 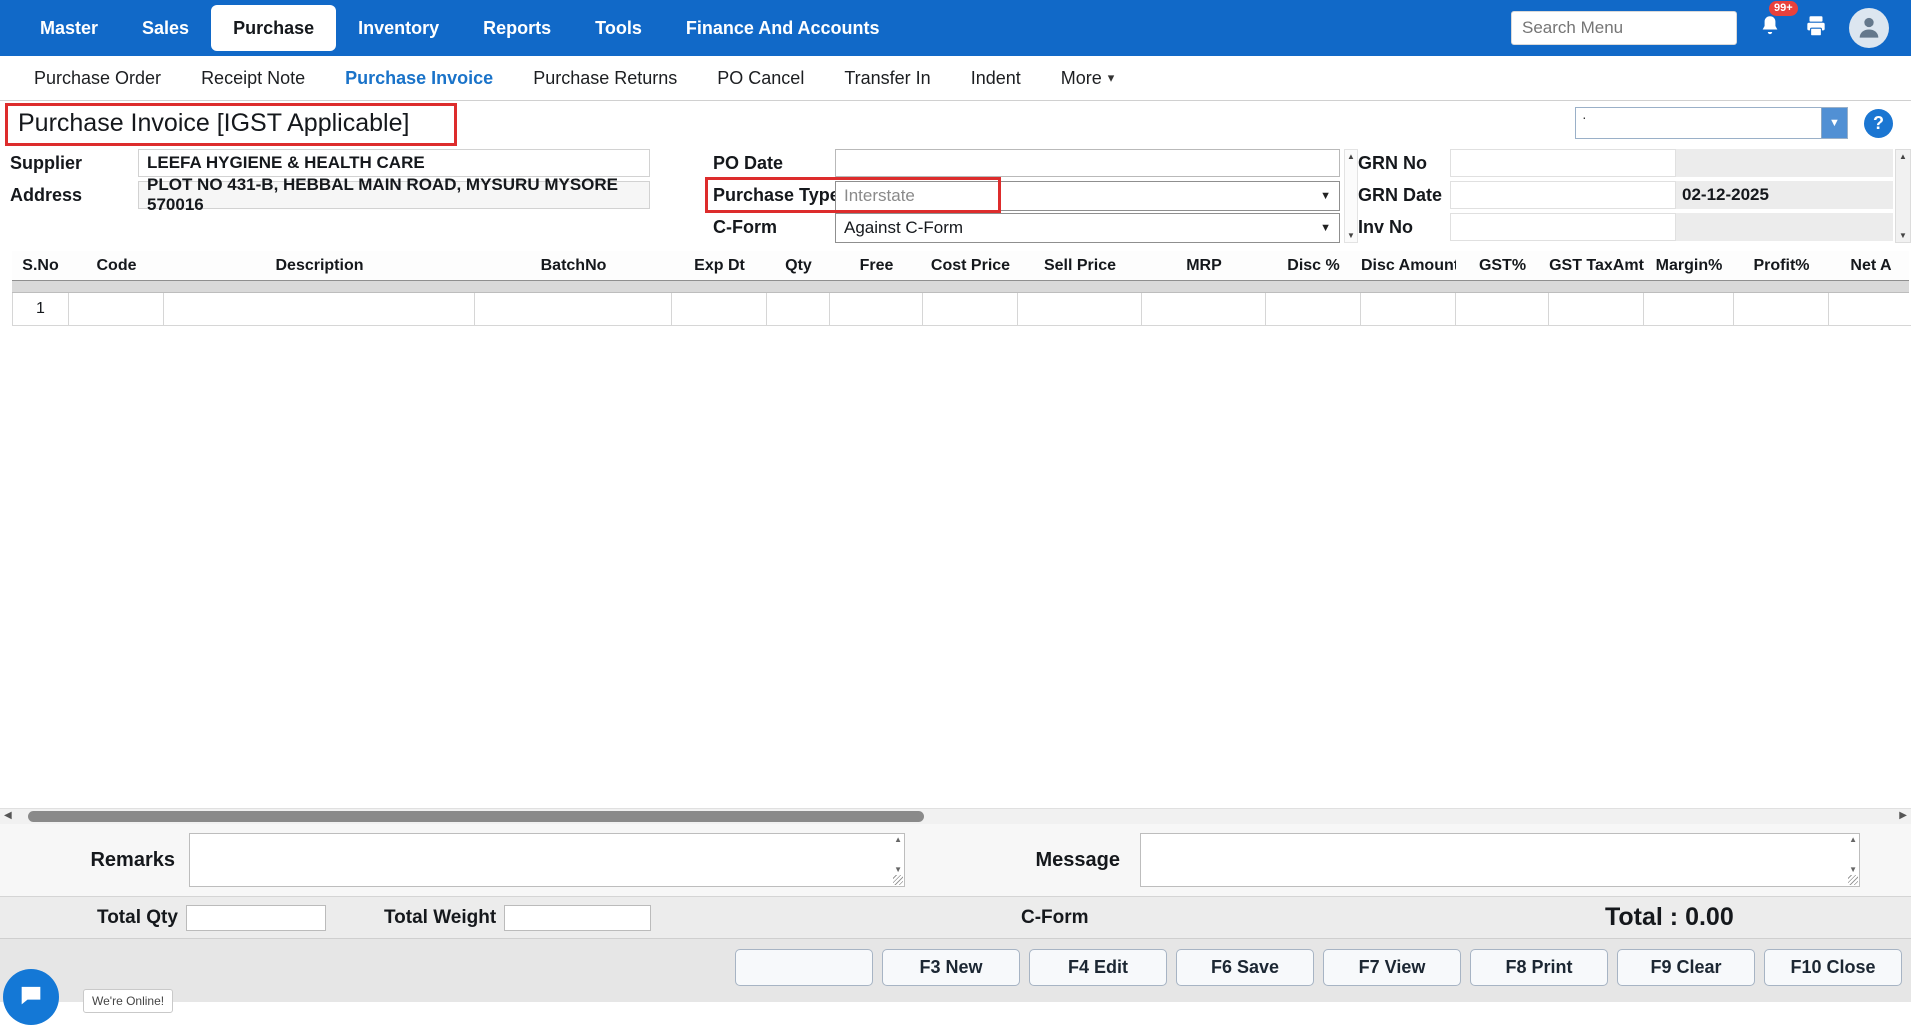 What do you see at coordinates (1784, 195) in the screenshot?
I see `grn-date-value: 02-12-2025` at bounding box center [1784, 195].